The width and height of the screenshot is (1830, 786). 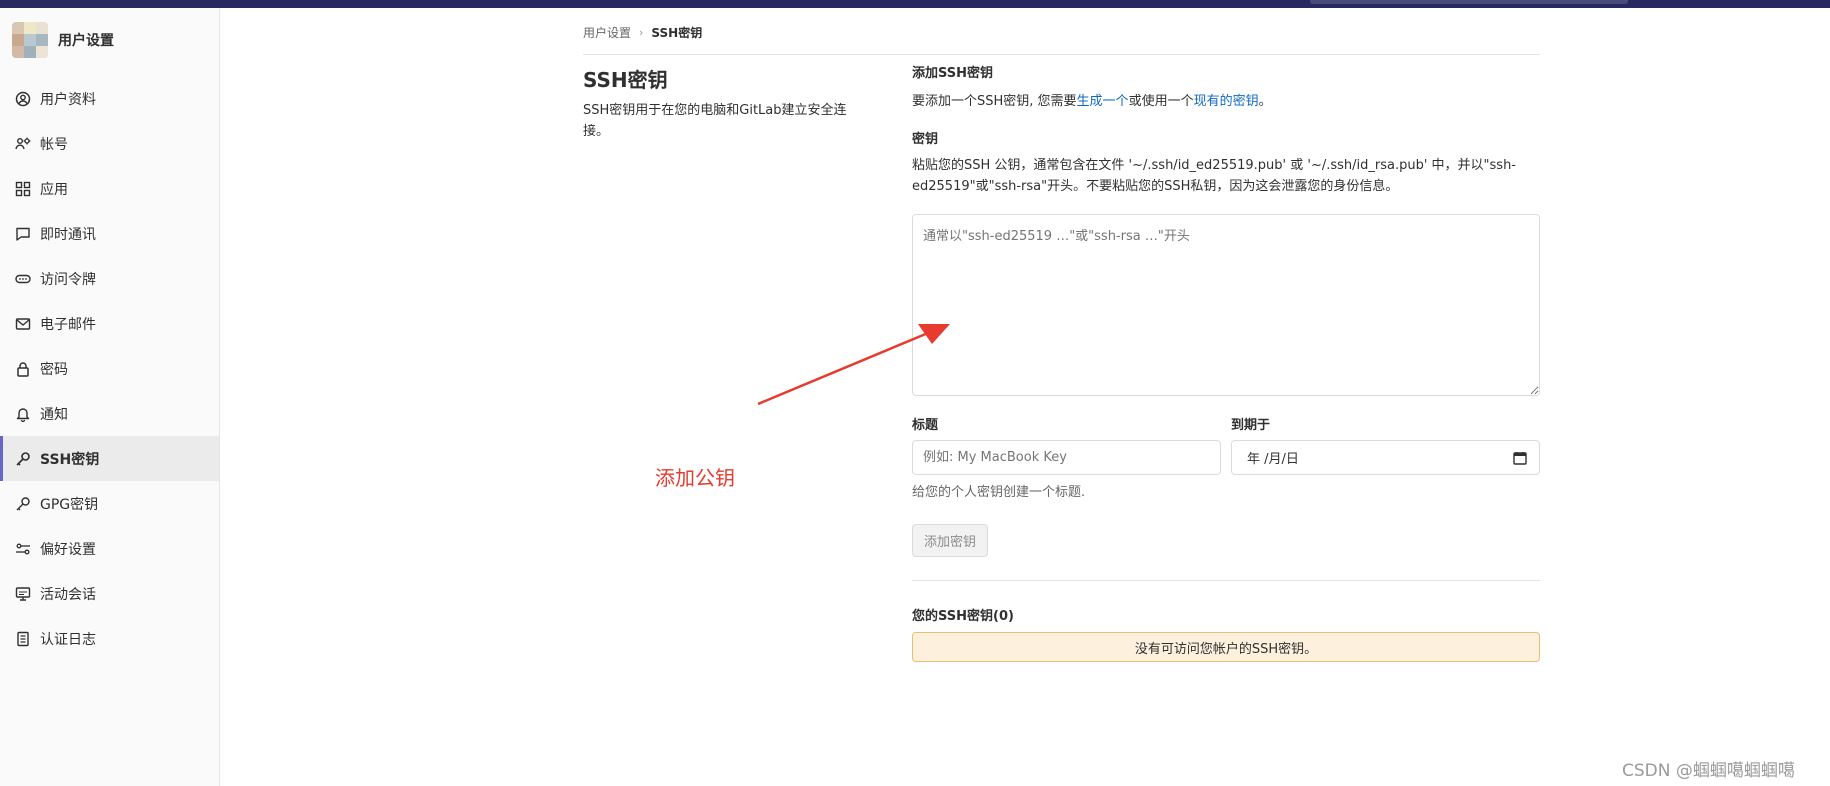 I want to click on breadcrumb-current: SSH密钥, so click(x=676, y=32).